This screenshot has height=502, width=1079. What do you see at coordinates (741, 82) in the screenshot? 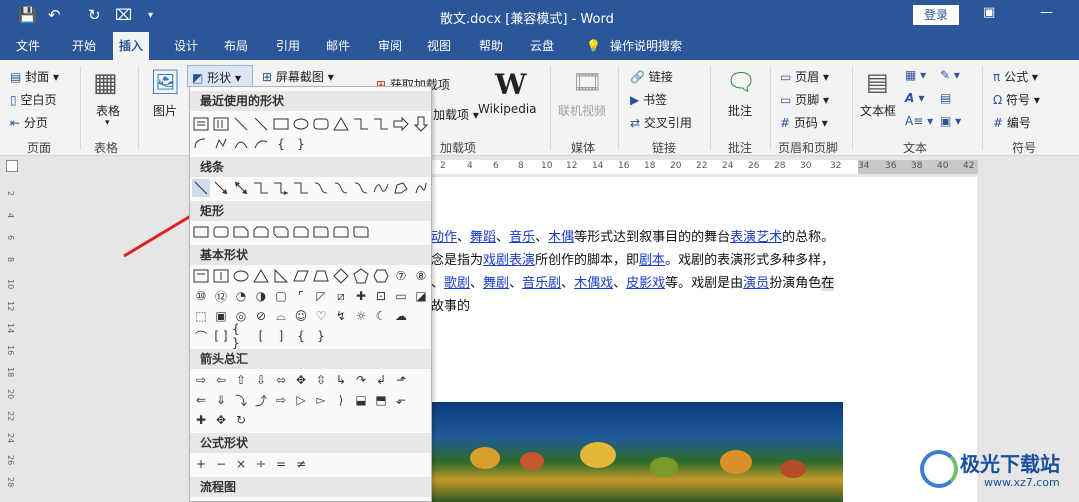
I see `new-comment-icon: 🗨` at bounding box center [741, 82].